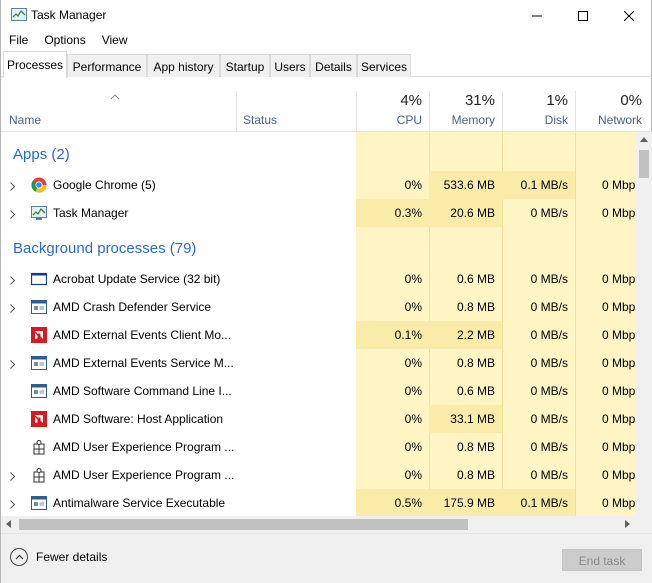  Describe the element at coordinates (39, 475) in the screenshot. I see `puzzle-icon` at that location.